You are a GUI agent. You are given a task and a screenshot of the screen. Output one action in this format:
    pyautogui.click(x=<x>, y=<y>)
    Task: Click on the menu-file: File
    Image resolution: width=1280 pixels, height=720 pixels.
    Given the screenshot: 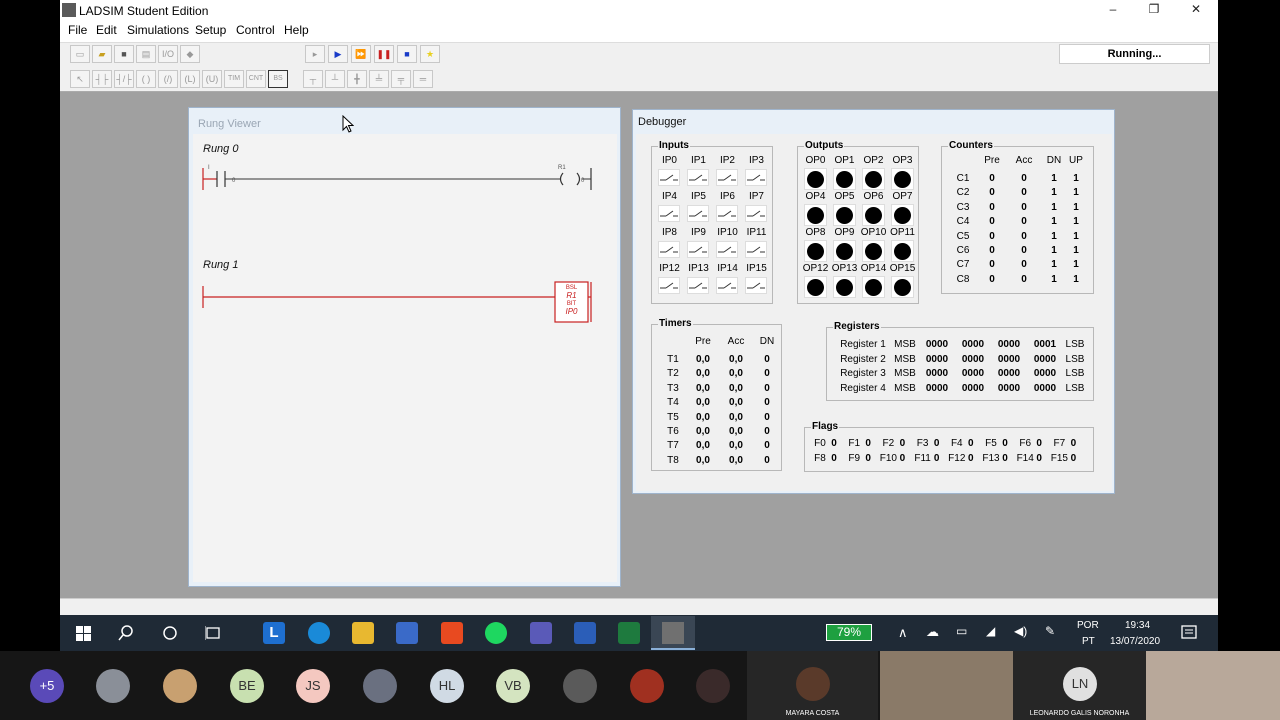 What is the action you would take?
    pyautogui.click(x=77, y=30)
    